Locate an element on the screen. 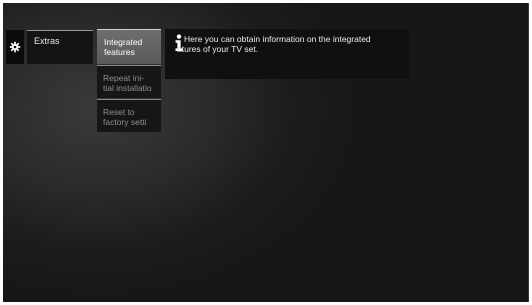 This screenshot has height=305, width=532. settings-tile is located at coordinates (15, 47).